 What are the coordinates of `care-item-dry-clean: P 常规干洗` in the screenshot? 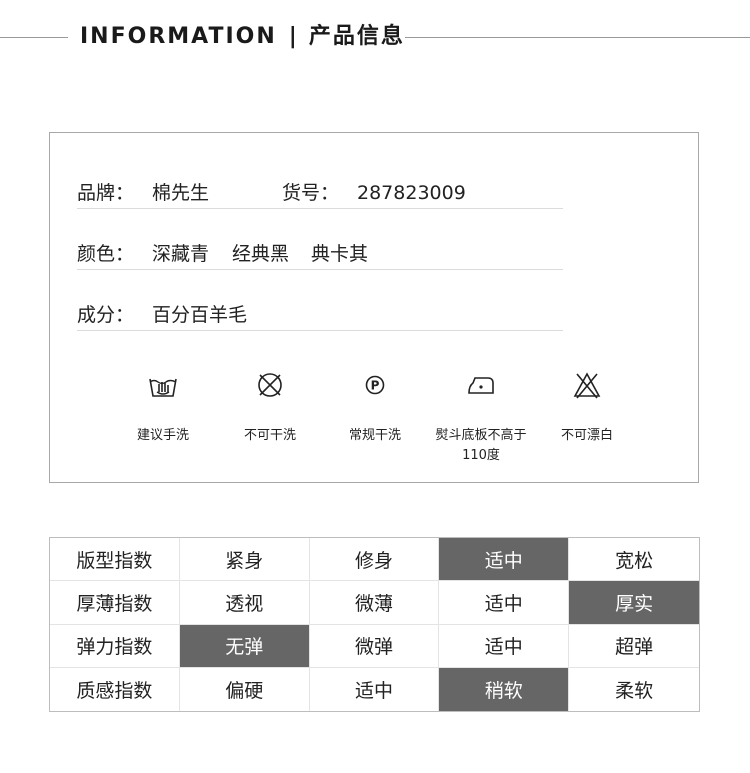 It's located at (375, 408).